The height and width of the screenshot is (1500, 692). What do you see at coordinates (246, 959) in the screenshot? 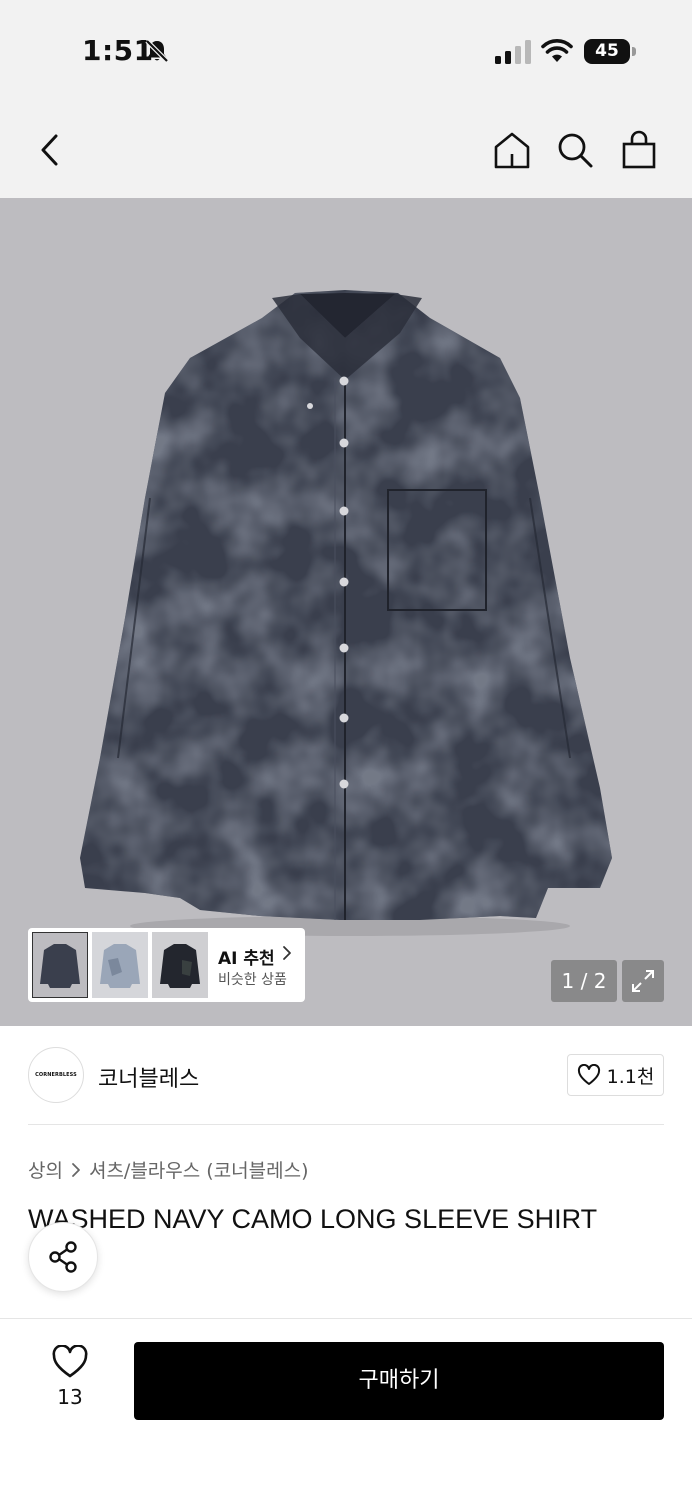
I see `ai-recommend-title: AI 추천` at bounding box center [246, 959].